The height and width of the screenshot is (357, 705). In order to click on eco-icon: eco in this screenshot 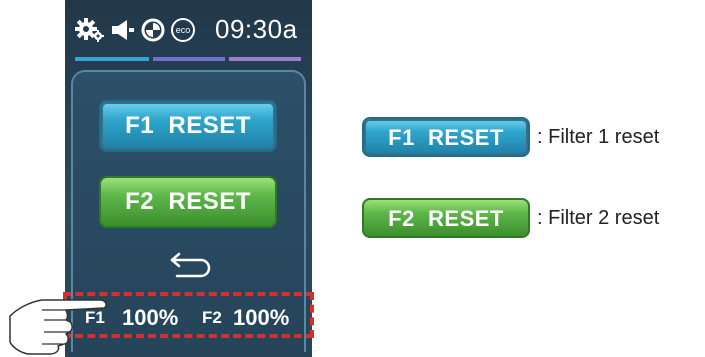, I will do `click(183, 30)`.